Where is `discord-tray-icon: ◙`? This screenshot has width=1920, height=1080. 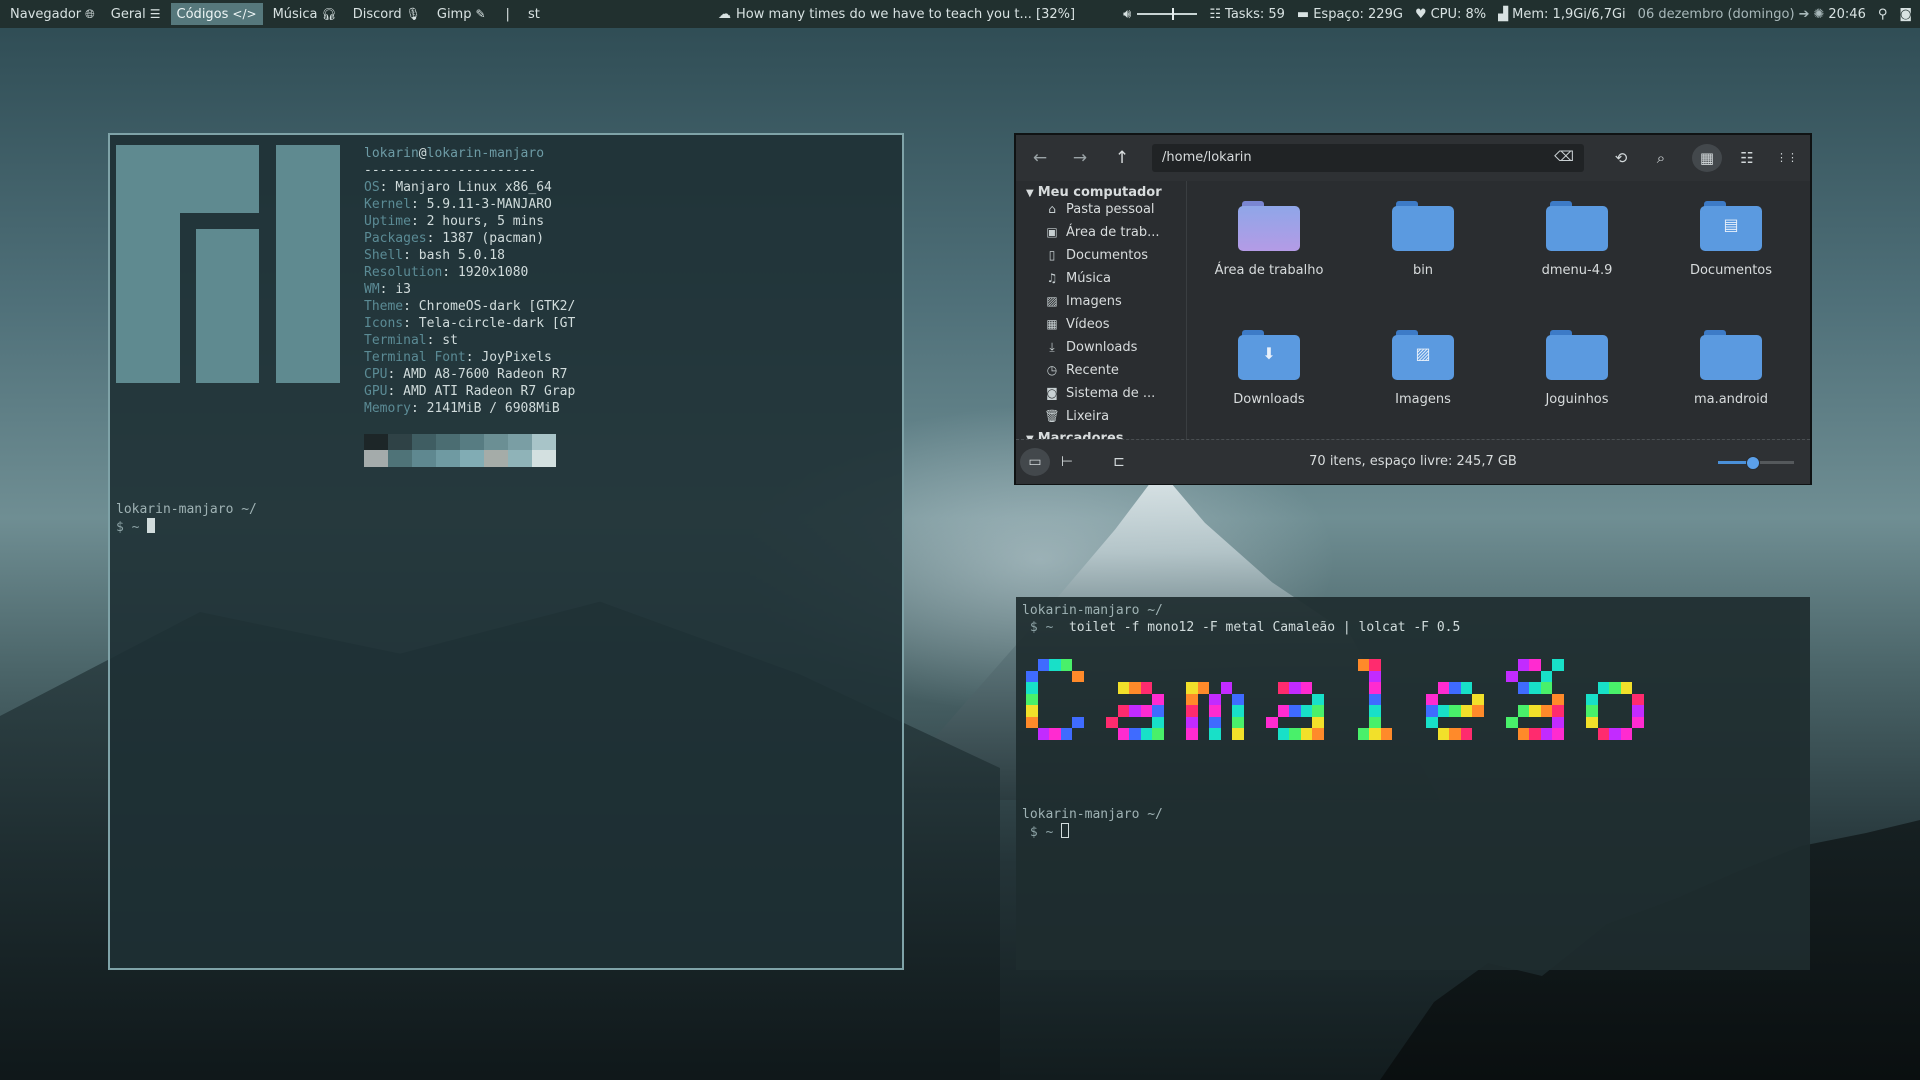
discord-tray-icon: ◙ is located at coordinates (1905, 14).